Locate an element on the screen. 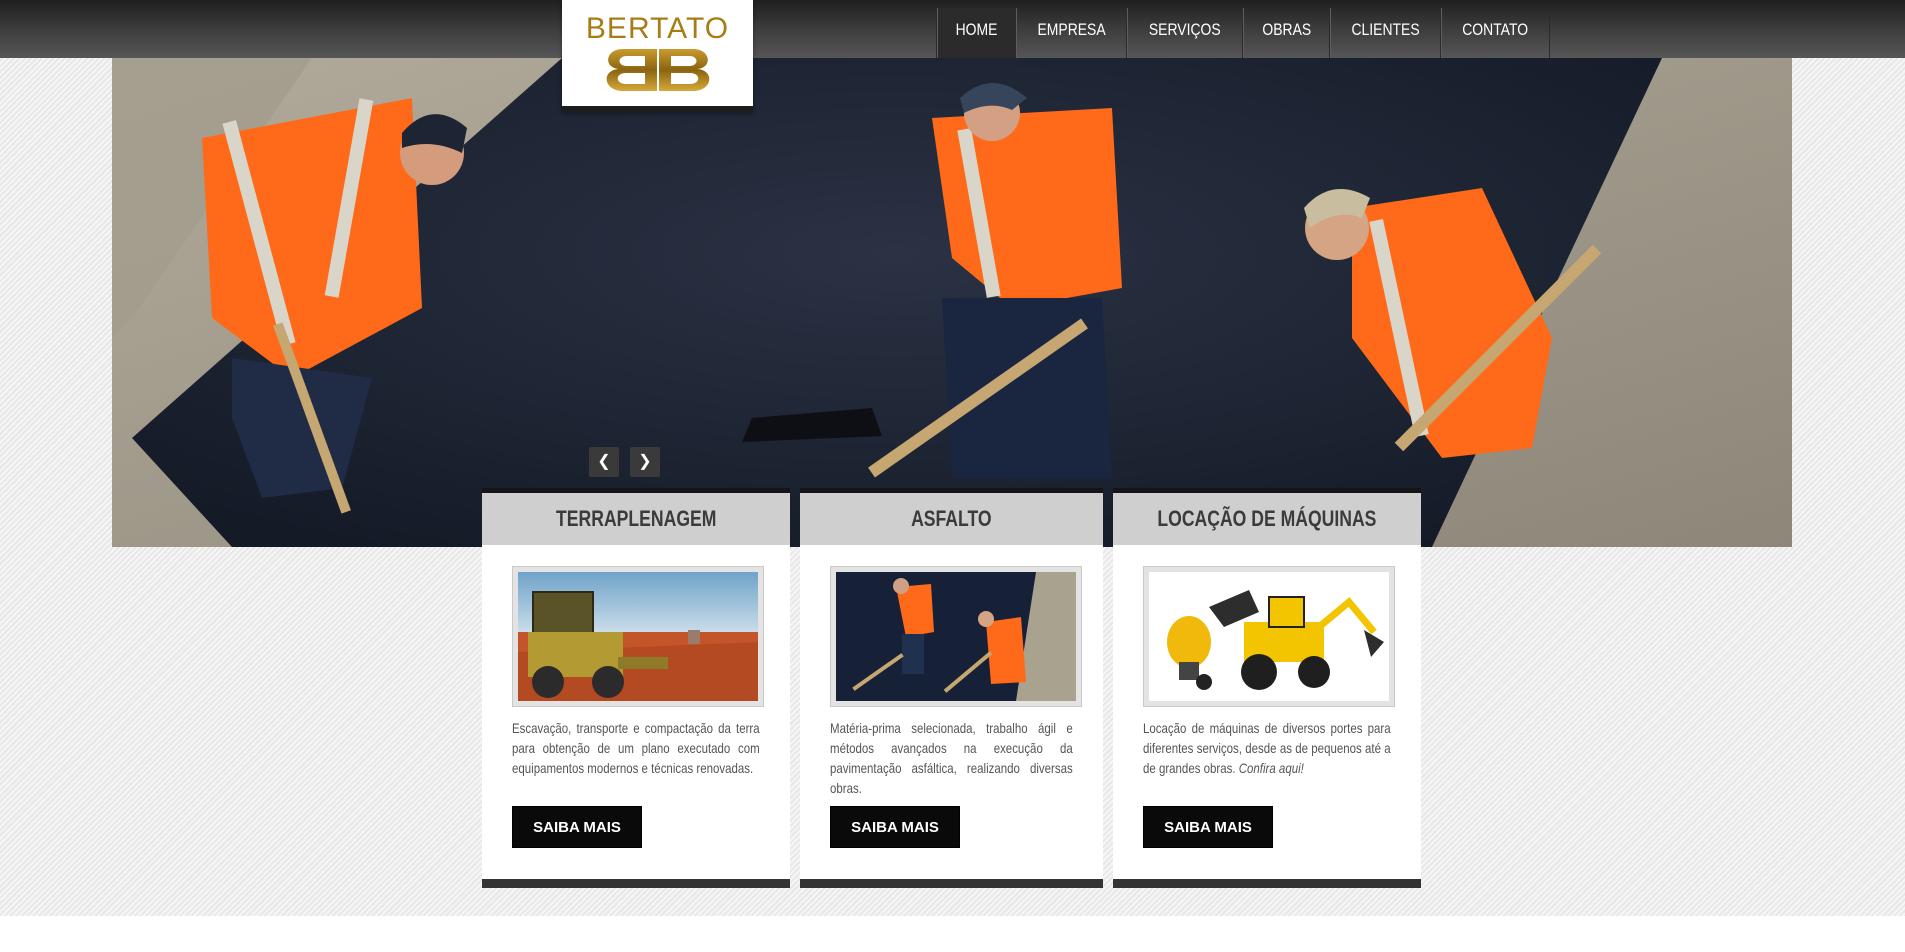 Image resolution: width=1905 pixels, height=952 pixels. bulldozer-photo is located at coordinates (638, 636).